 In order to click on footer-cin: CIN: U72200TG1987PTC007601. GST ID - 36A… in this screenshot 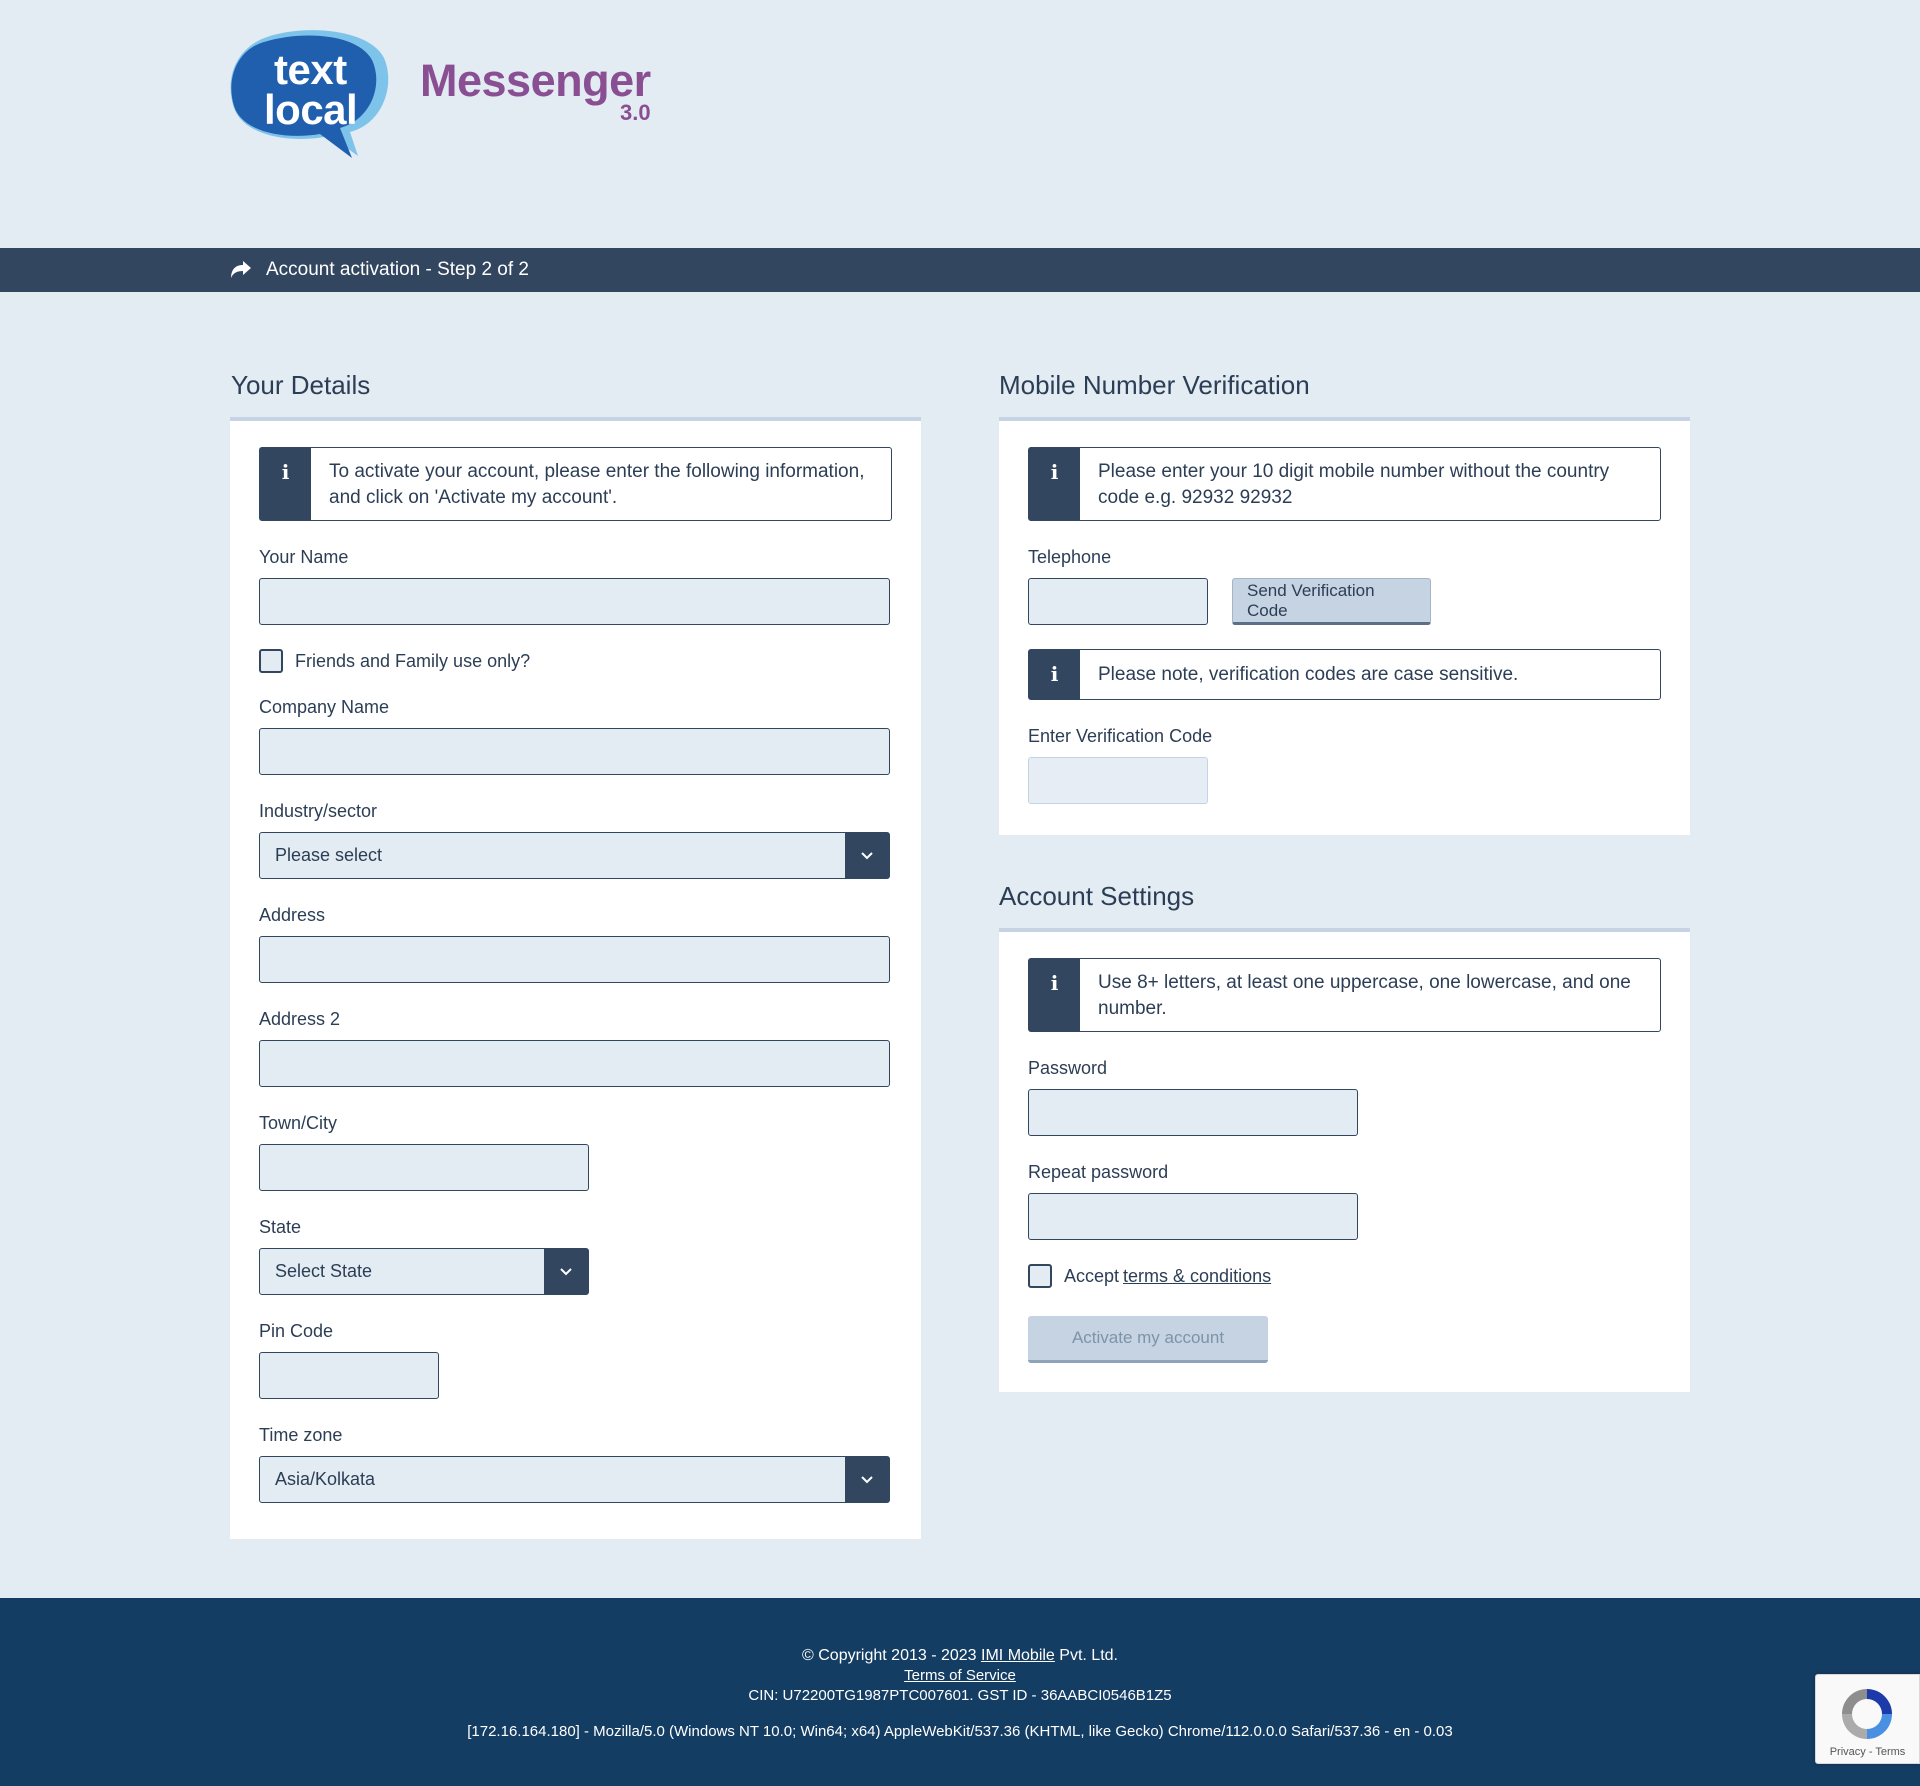, I will do `click(960, 1695)`.